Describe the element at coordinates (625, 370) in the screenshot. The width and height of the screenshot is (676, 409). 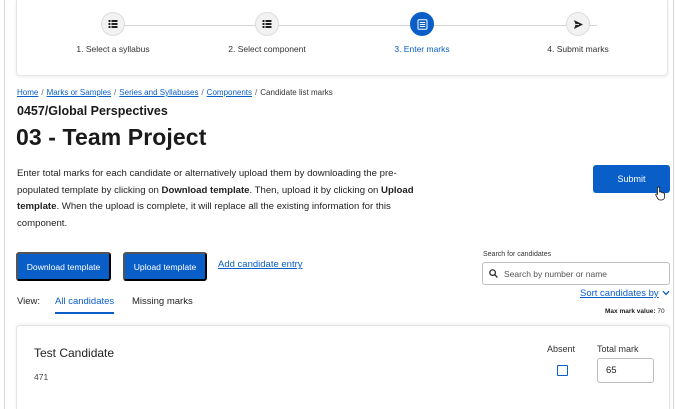
I see `total-mark-input` at that location.